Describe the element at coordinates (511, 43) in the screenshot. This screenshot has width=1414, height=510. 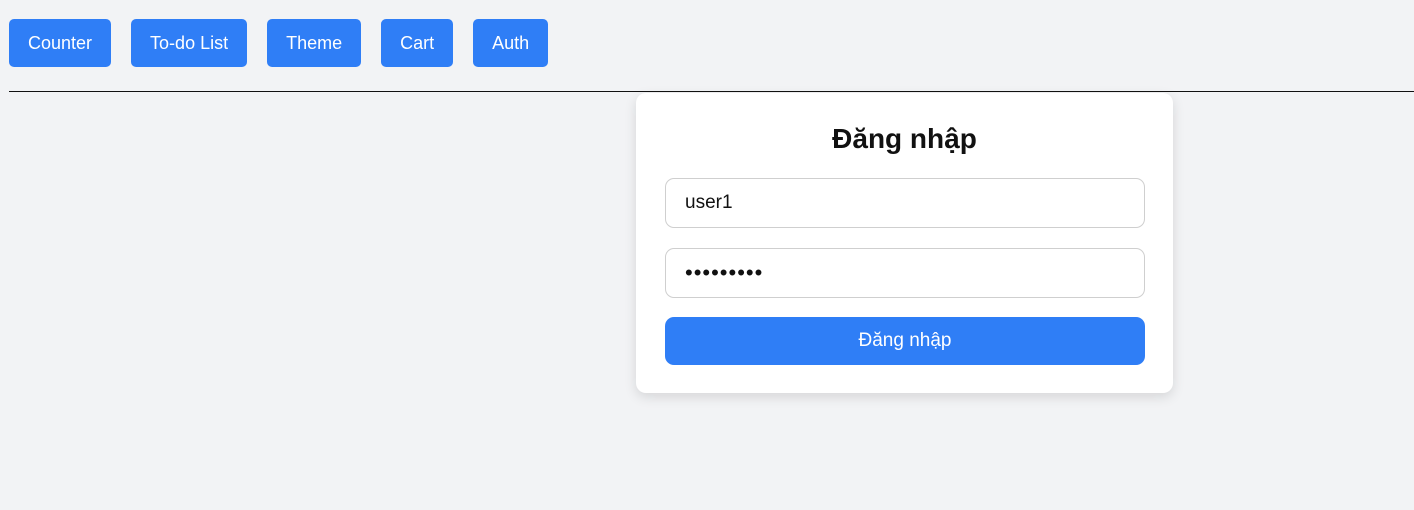
I see `nav-auth-button: Auth` at that location.